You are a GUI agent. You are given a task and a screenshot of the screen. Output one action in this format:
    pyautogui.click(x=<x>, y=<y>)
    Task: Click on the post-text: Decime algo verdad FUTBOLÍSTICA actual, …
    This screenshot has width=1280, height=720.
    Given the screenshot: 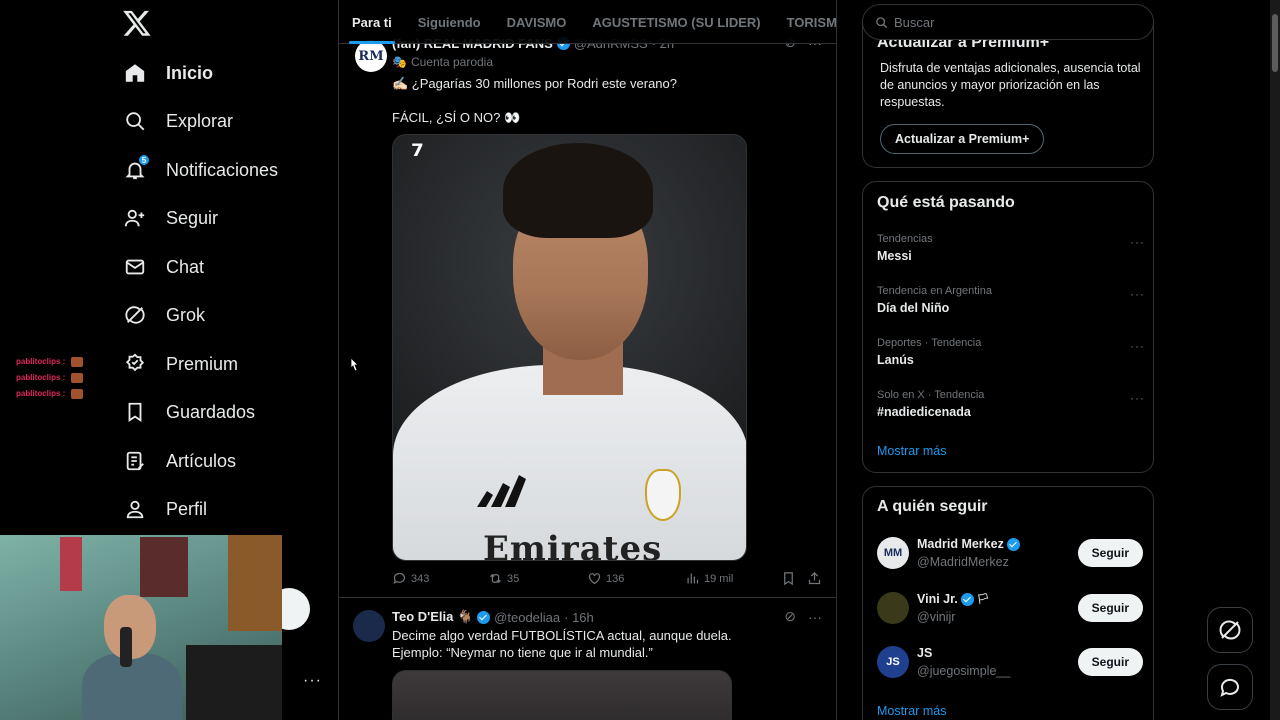 What is the action you would take?
    pyautogui.click(x=602, y=644)
    